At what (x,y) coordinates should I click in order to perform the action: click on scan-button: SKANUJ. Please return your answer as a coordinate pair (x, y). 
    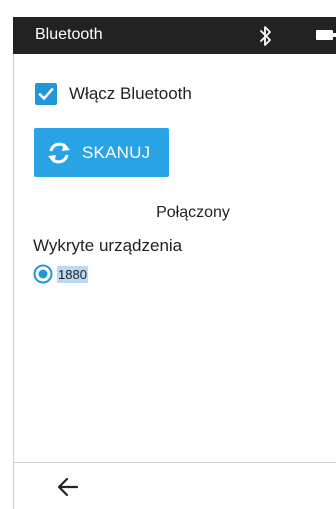
    Looking at the image, I should click on (101, 152).